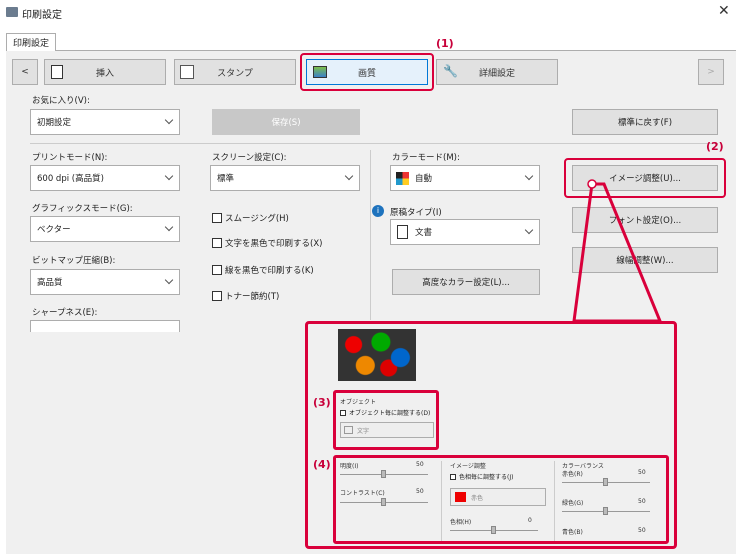  What do you see at coordinates (572, 474) in the screenshot?
I see `red-label: 赤色(R)` at bounding box center [572, 474].